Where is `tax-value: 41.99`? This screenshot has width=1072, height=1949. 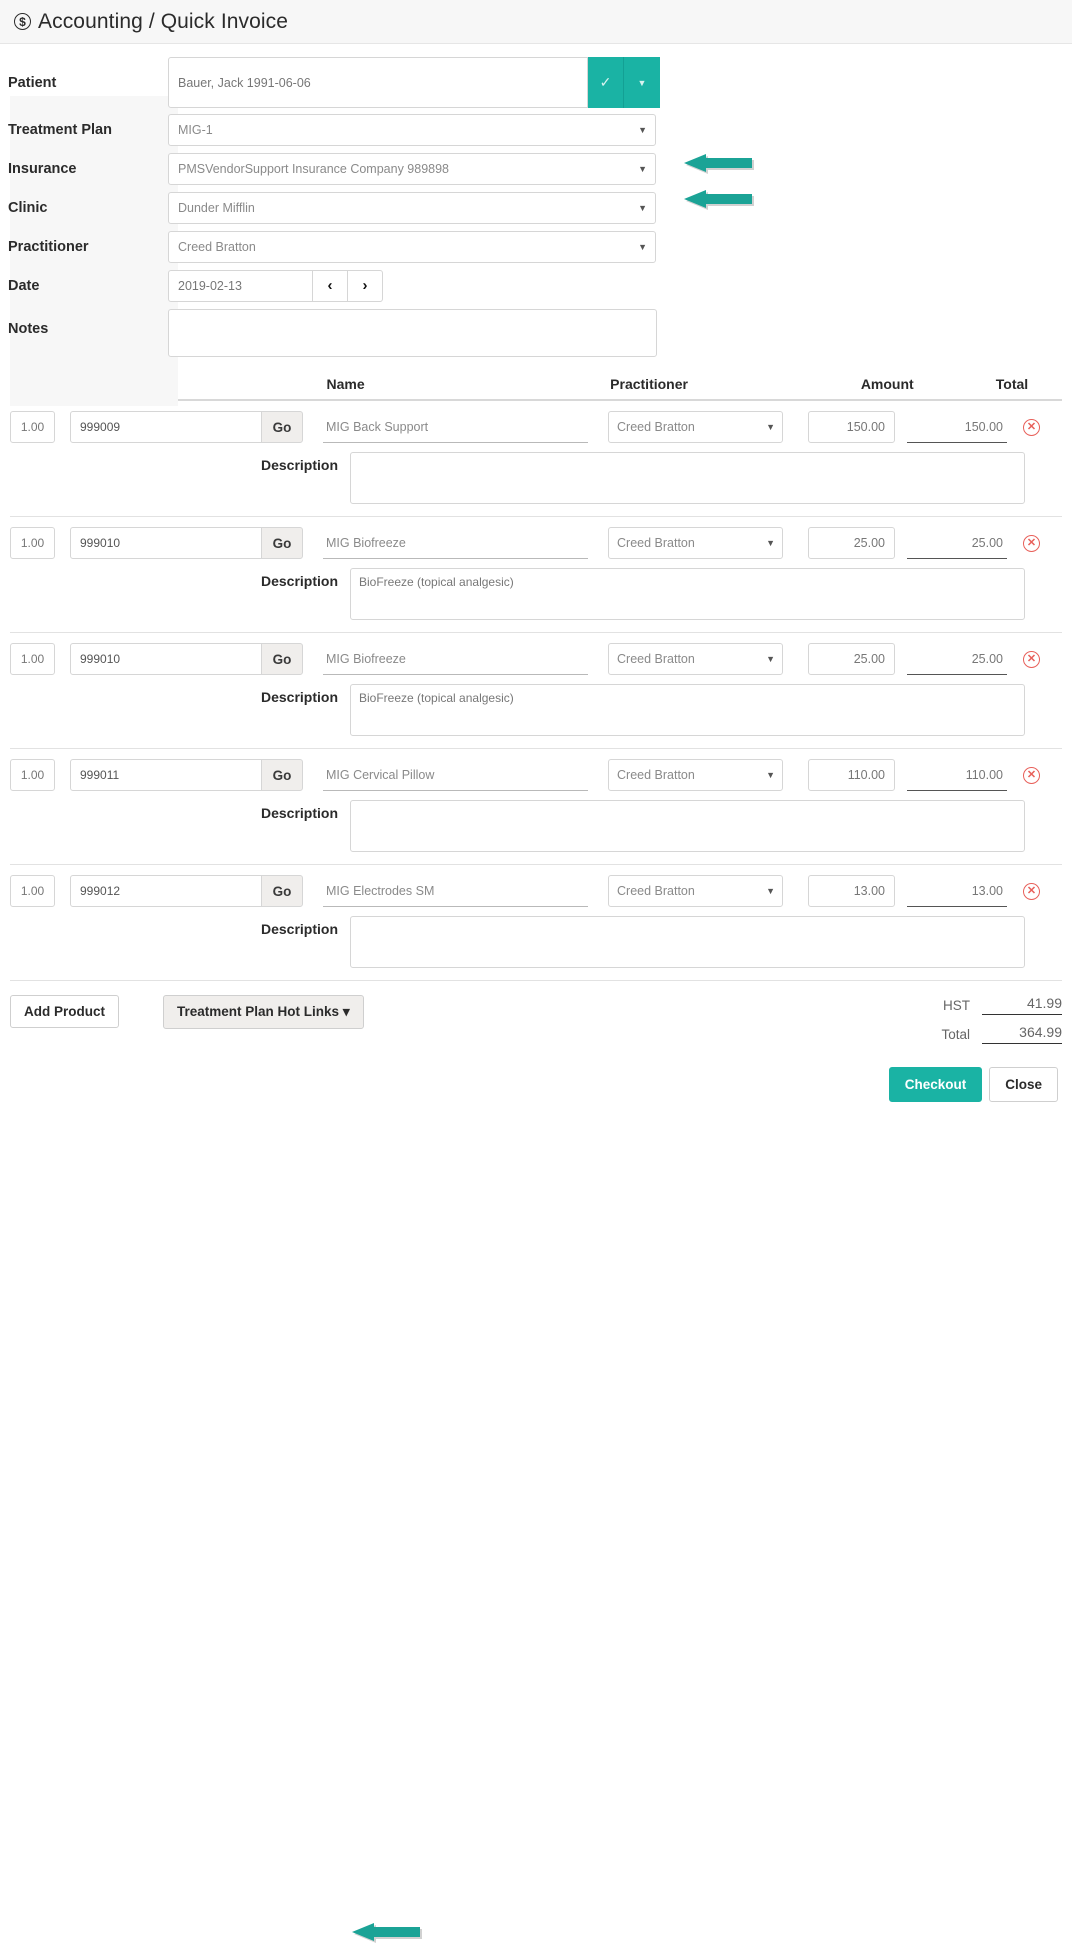
tax-value: 41.99 is located at coordinates (1022, 1005).